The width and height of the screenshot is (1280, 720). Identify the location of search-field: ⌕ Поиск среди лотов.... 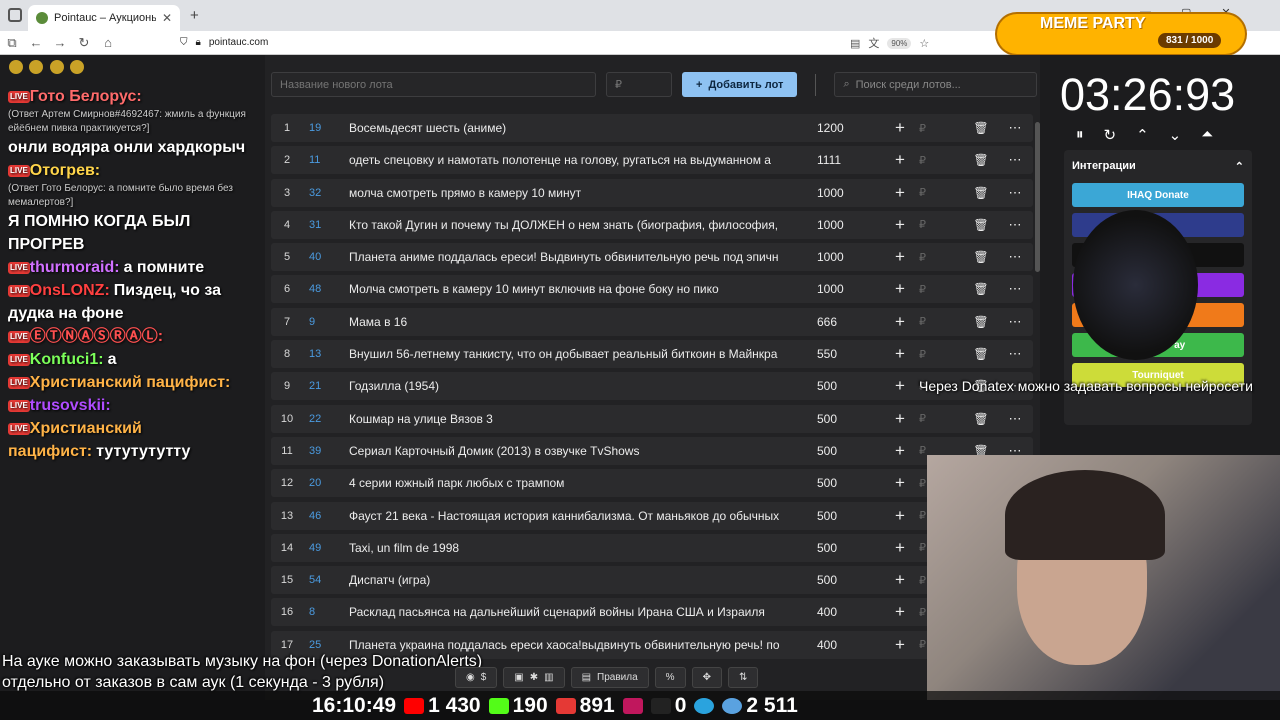
(936, 84).